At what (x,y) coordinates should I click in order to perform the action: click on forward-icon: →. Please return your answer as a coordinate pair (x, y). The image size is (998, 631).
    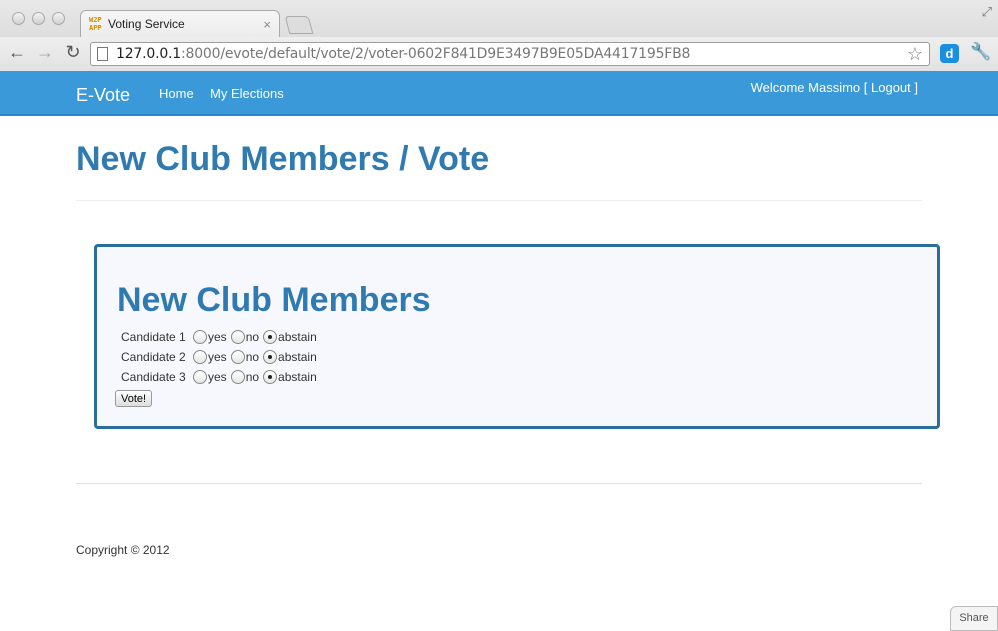
    Looking at the image, I should click on (45, 52).